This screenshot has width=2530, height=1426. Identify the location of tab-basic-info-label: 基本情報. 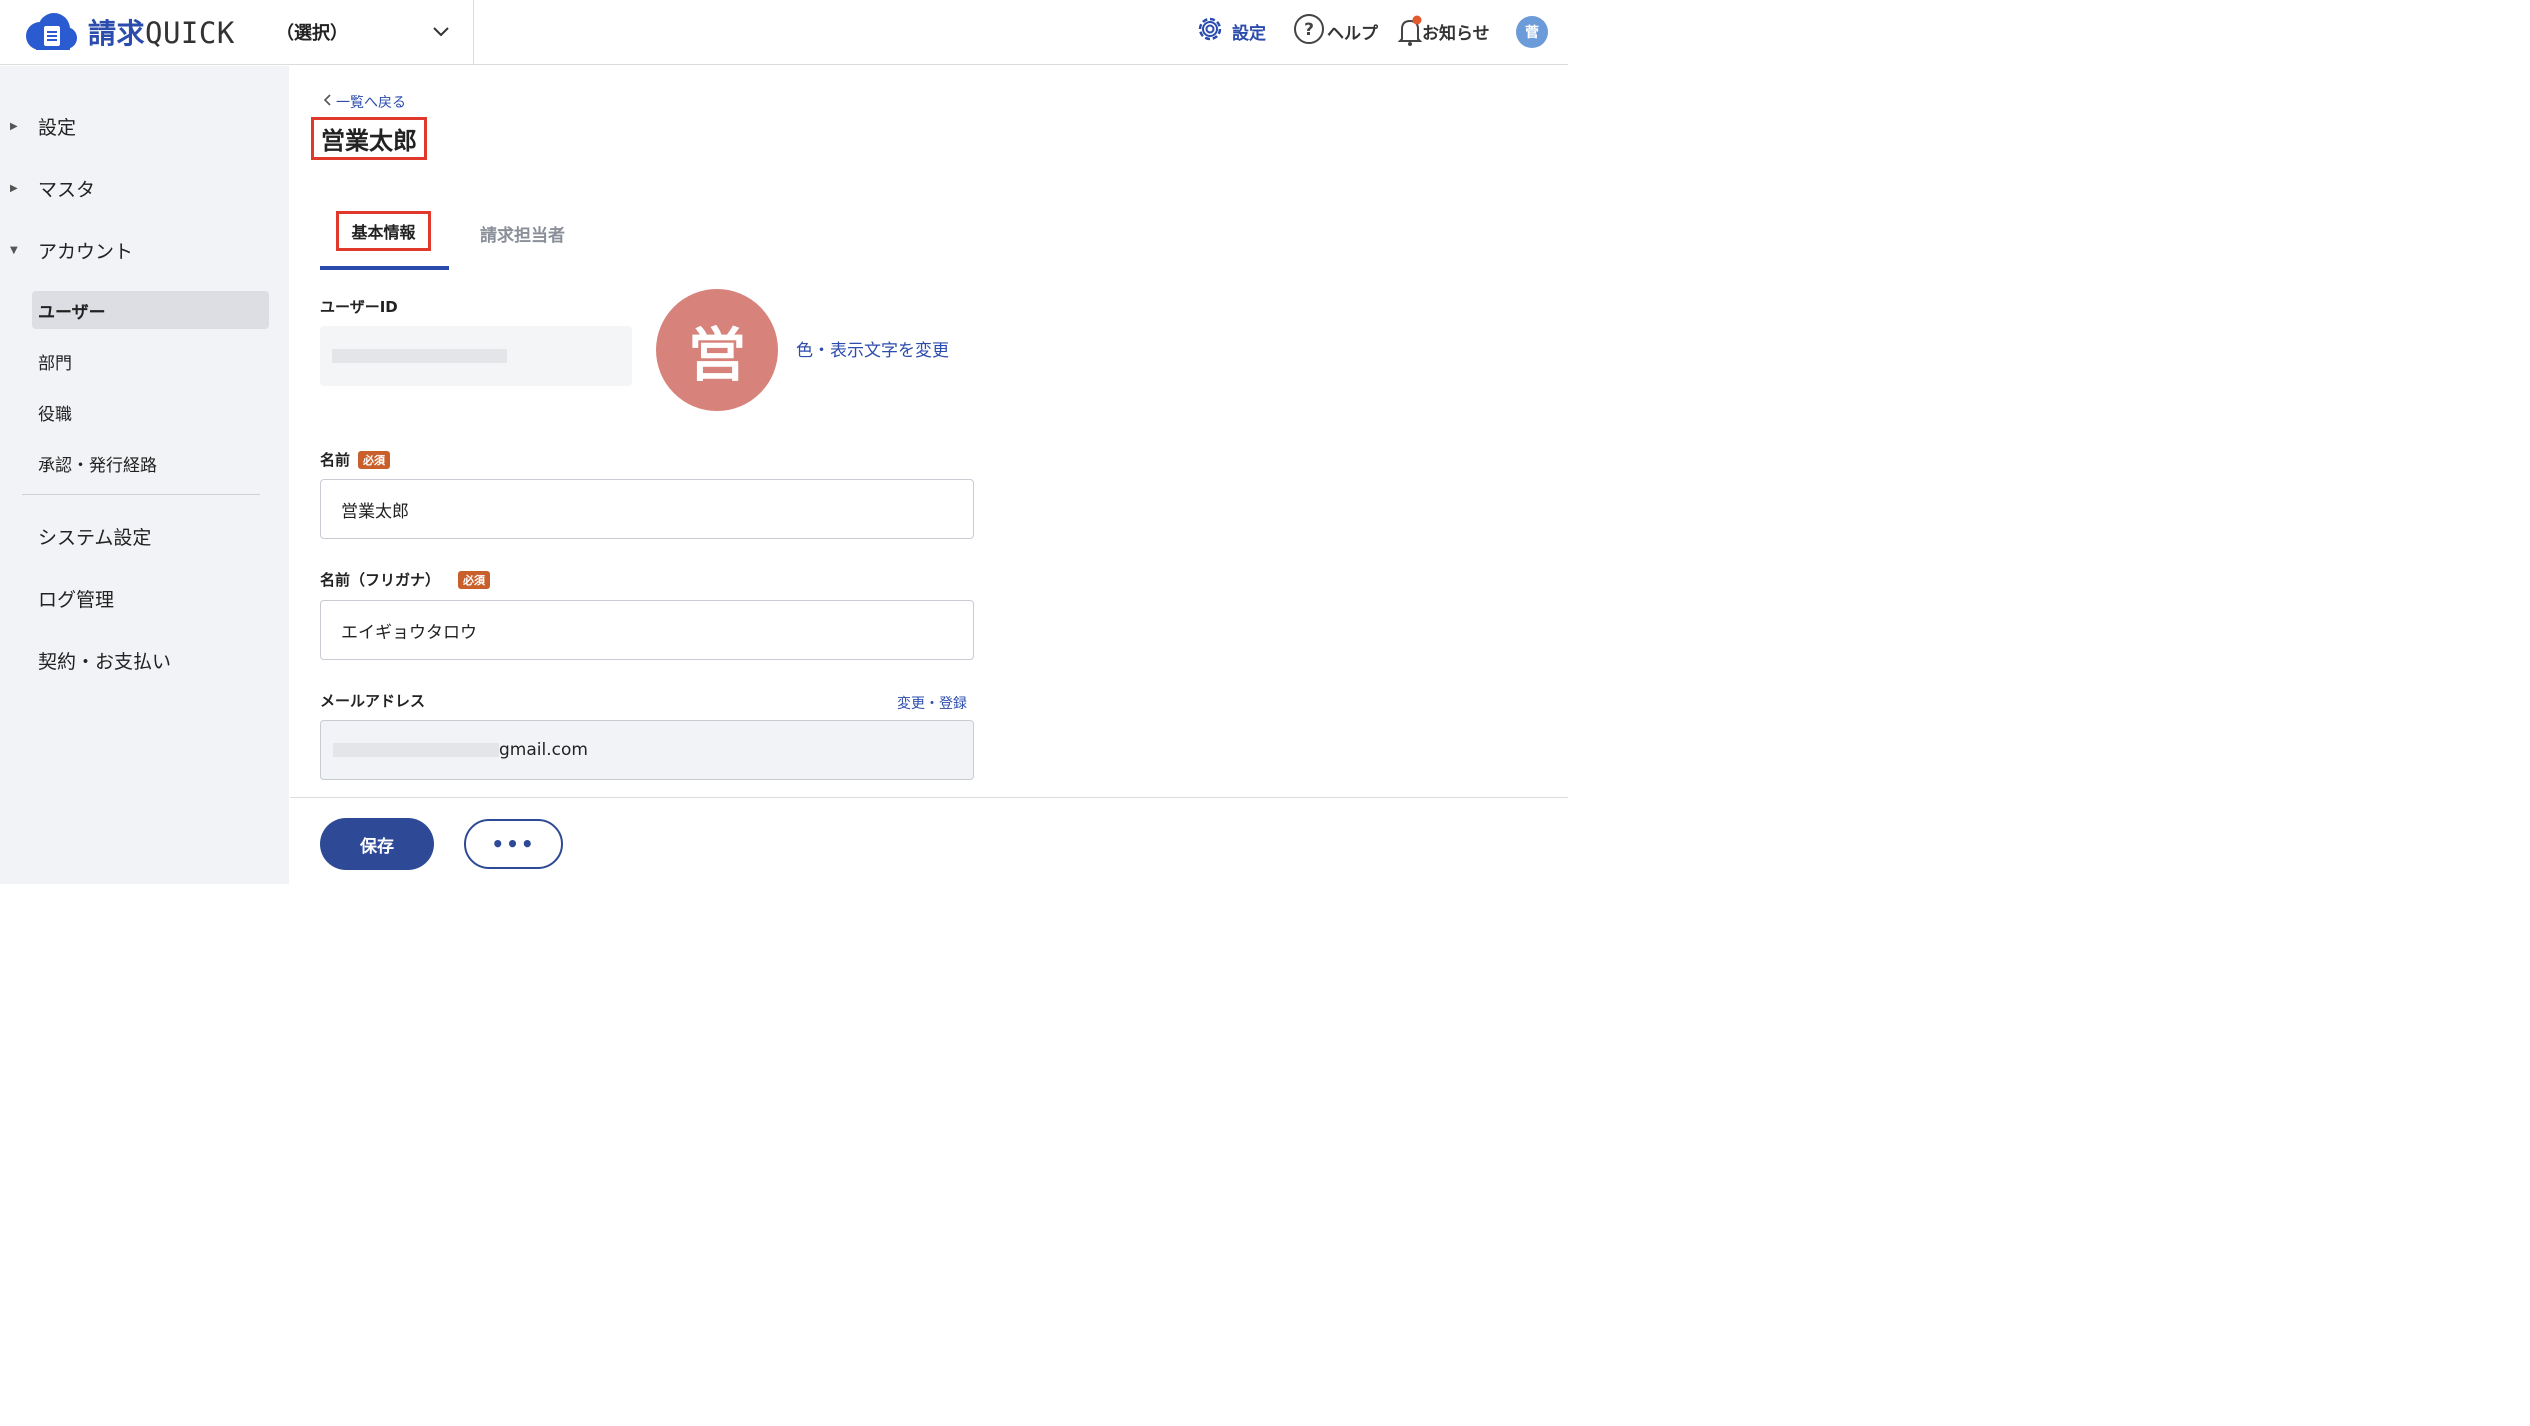
(383, 232).